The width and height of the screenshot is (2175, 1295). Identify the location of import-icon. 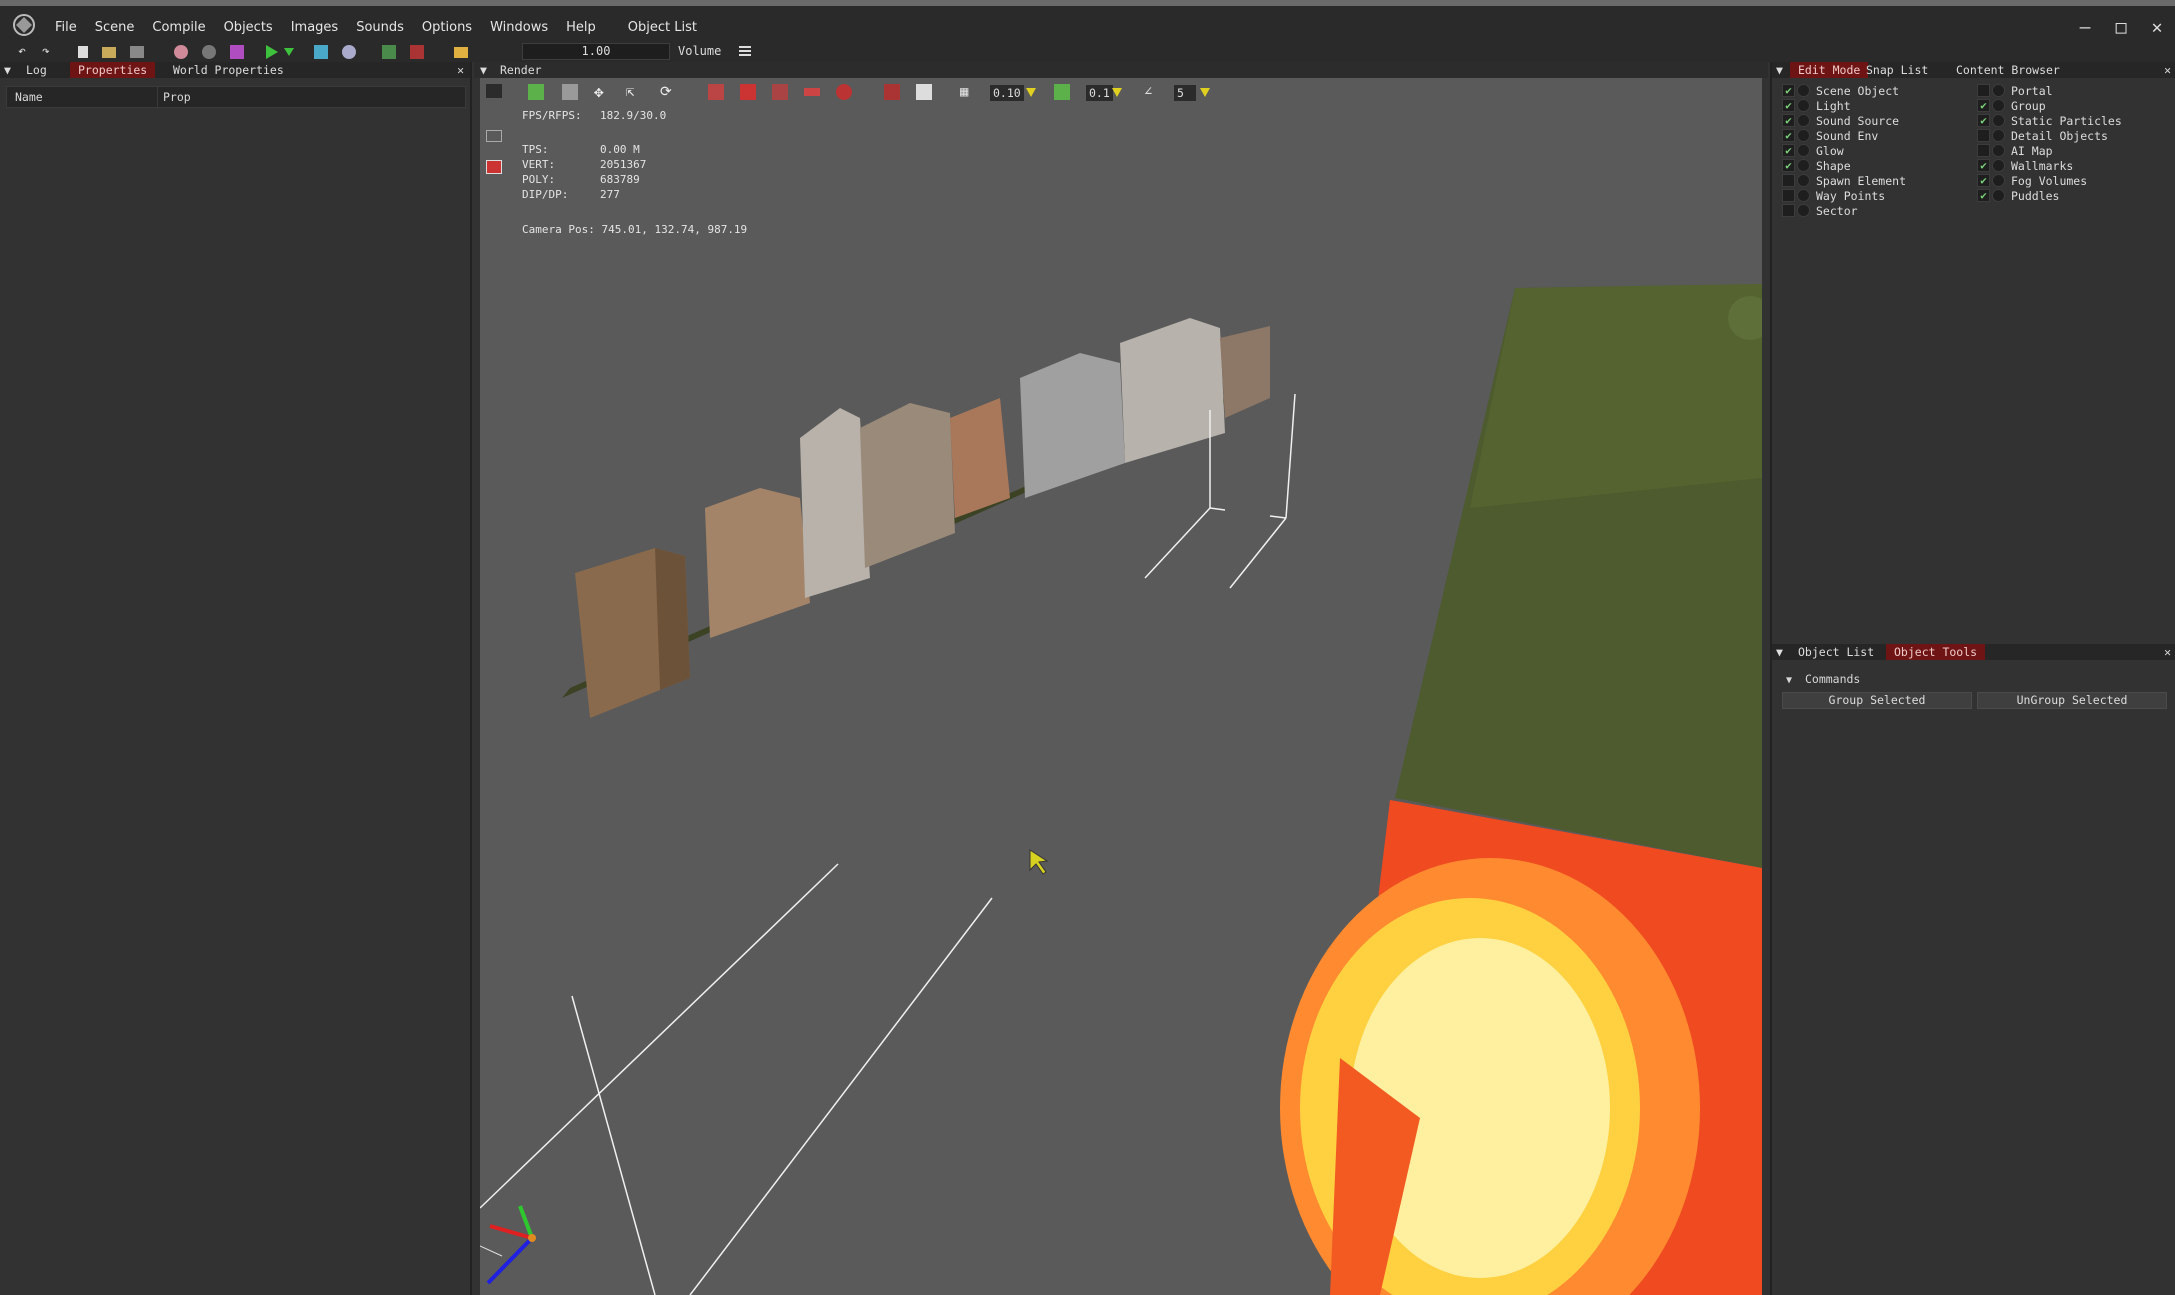
(417, 52).